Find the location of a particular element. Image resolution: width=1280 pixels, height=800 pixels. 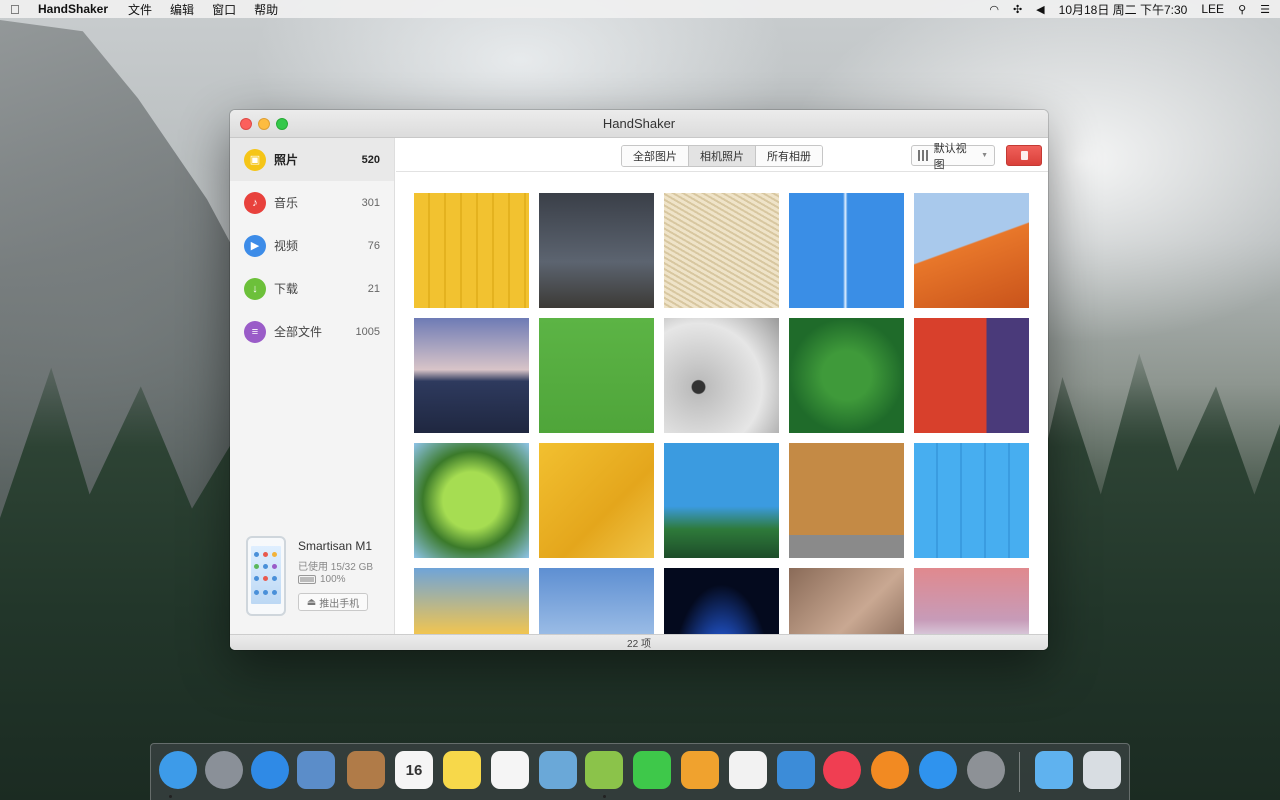

status-bar: 22 项 is located at coordinates (639, 642).